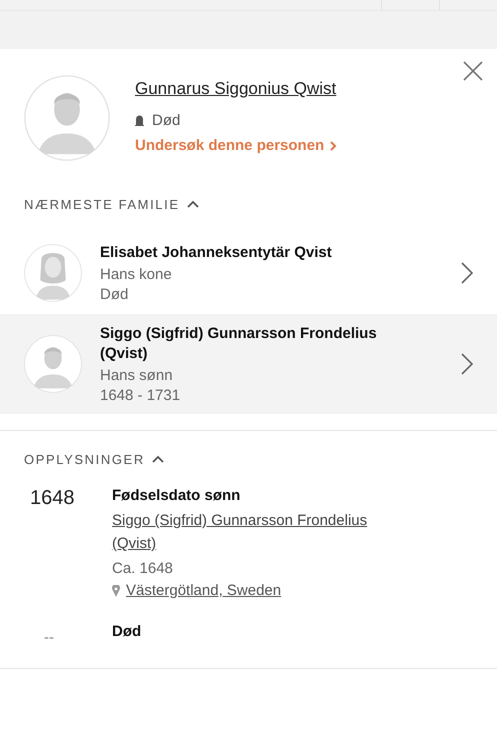 This screenshot has height=750, width=497. What do you see at coordinates (49, 637) in the screenshot?
I see `event-year: --` at bounding box center [49, 637].